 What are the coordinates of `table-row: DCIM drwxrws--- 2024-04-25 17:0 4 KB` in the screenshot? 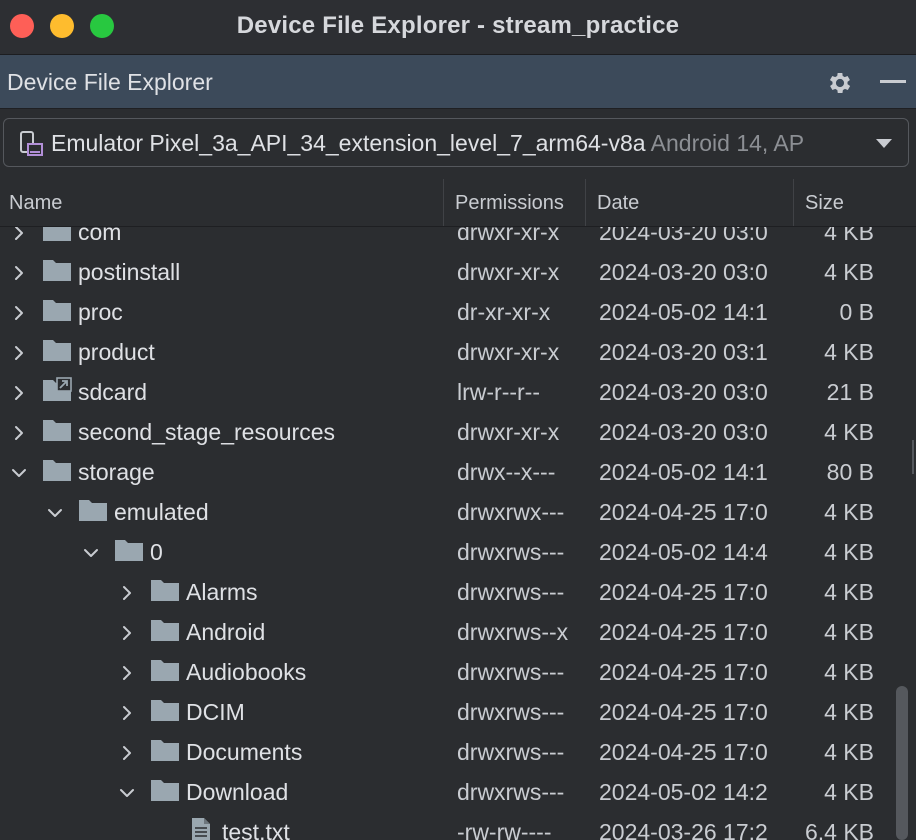 It's located at (444, 710).